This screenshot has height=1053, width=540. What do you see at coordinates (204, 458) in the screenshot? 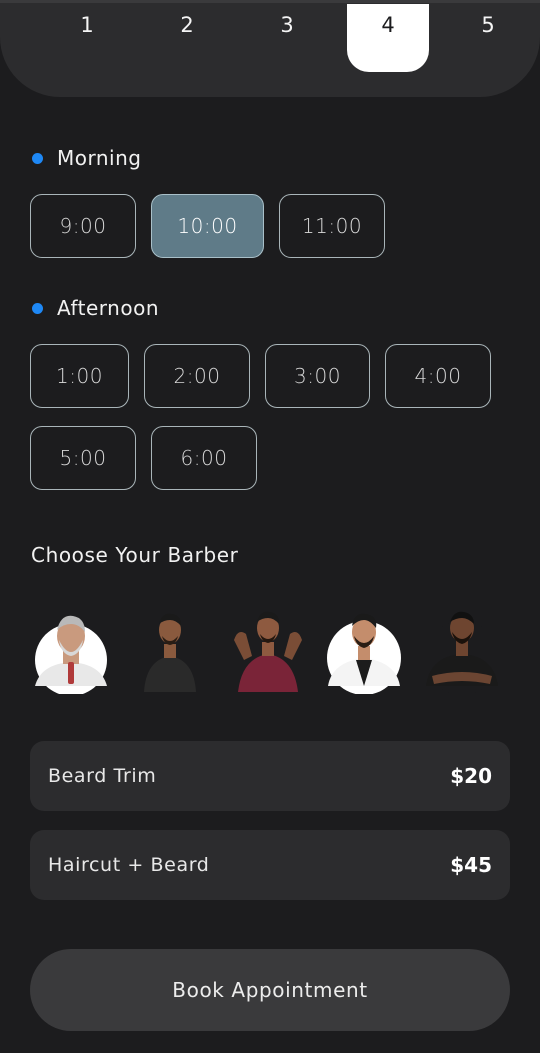
I see `time-slot: 6:00` at bounding box center [204, 458].